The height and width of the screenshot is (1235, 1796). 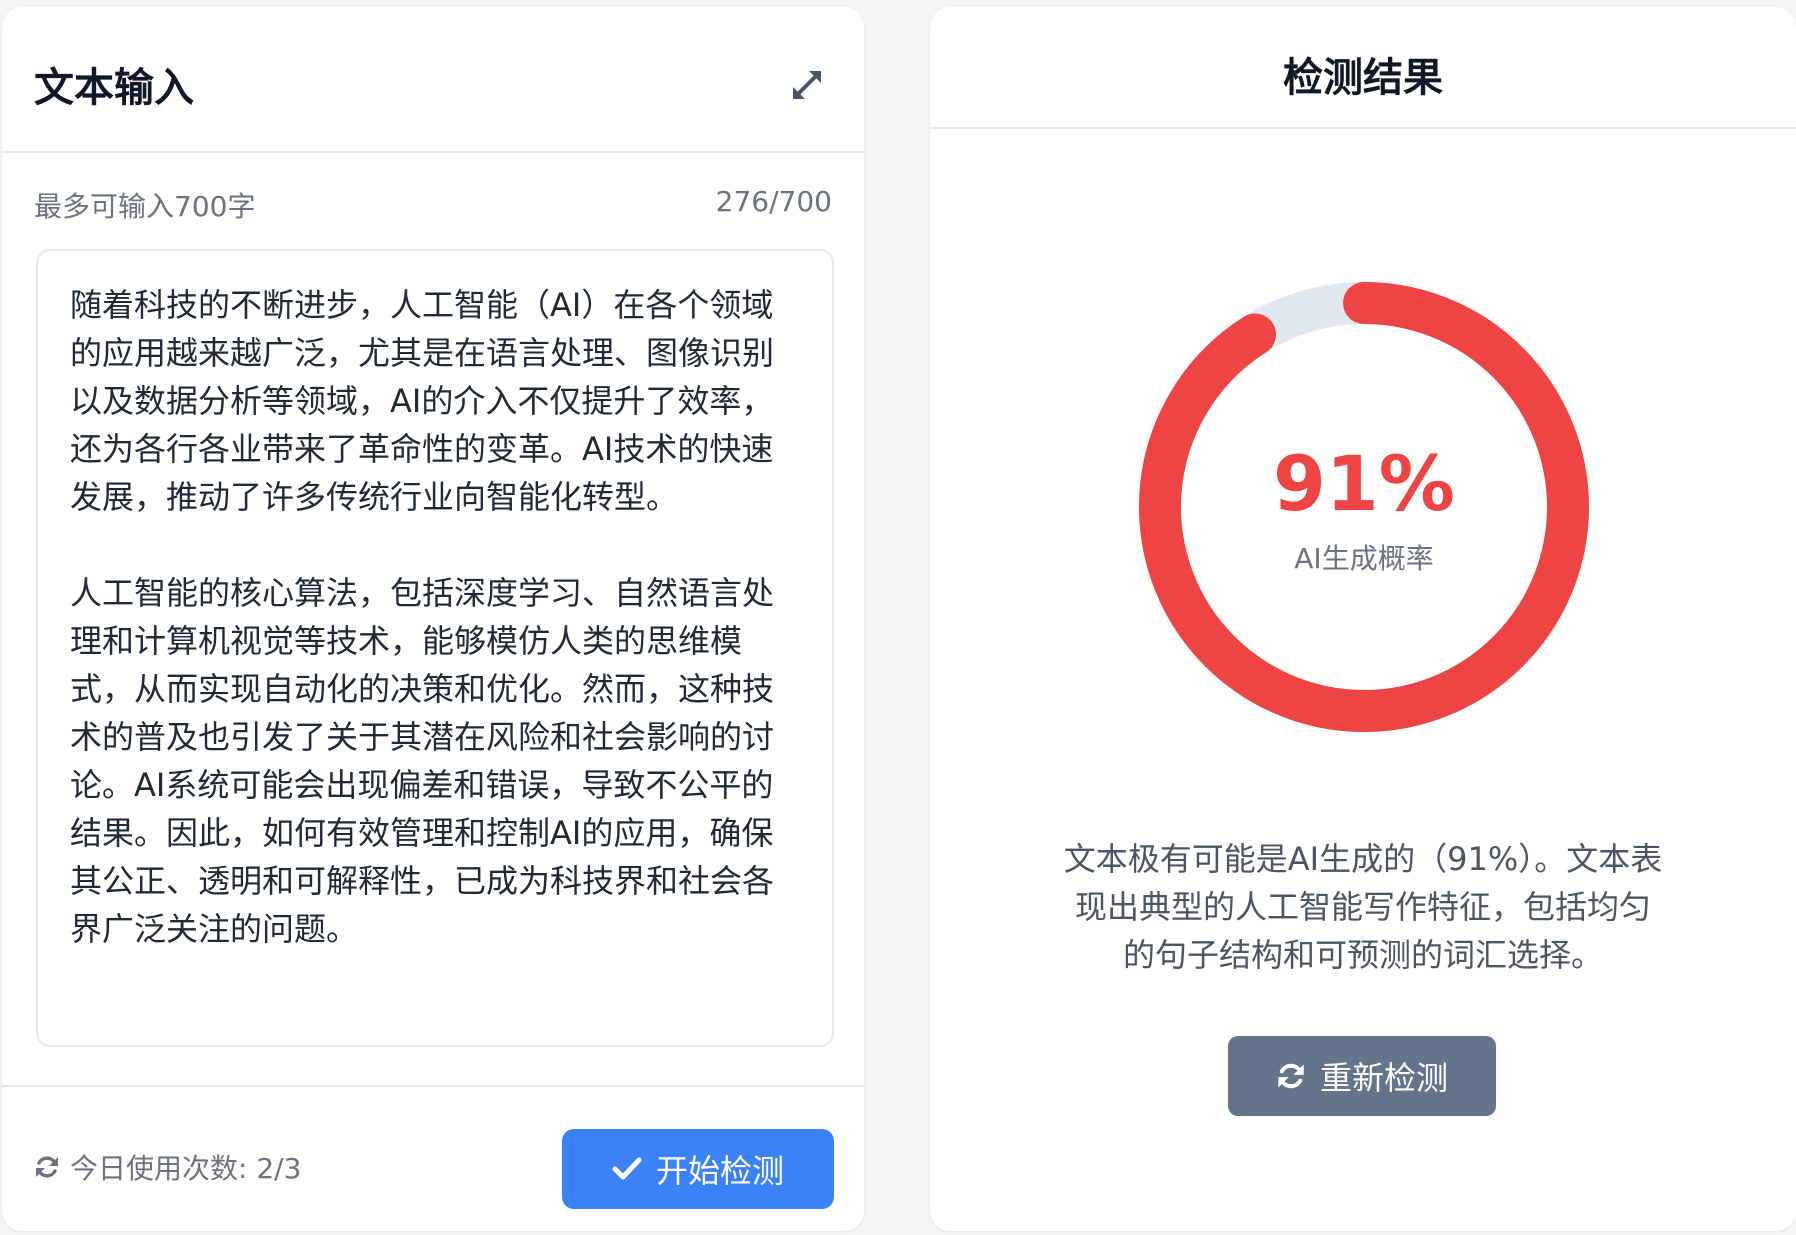 I want to click on usage-counter: 今日使用次数: 2/3, so click(x=167, y=1167).